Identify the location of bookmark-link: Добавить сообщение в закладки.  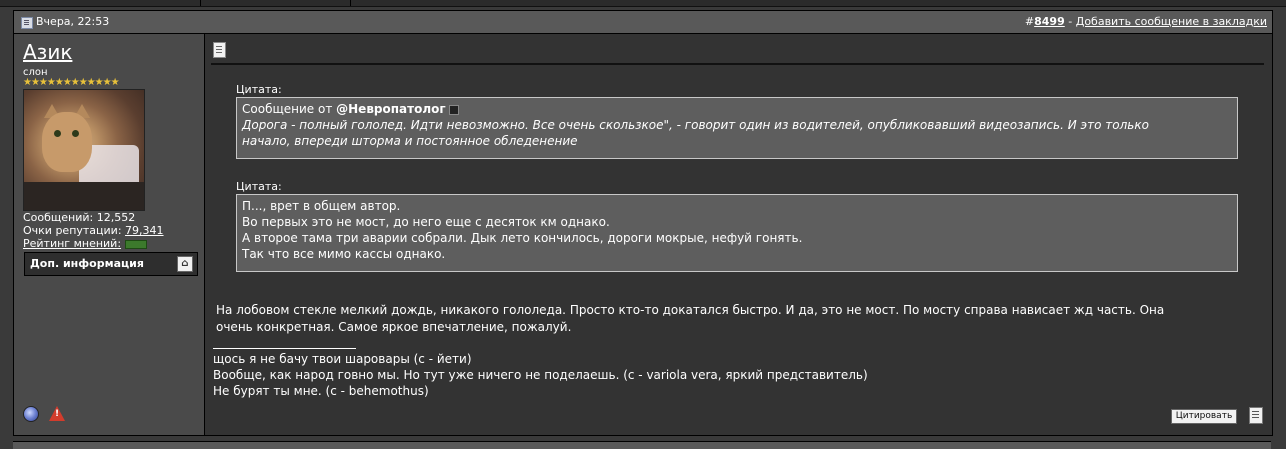
(1171, 21).